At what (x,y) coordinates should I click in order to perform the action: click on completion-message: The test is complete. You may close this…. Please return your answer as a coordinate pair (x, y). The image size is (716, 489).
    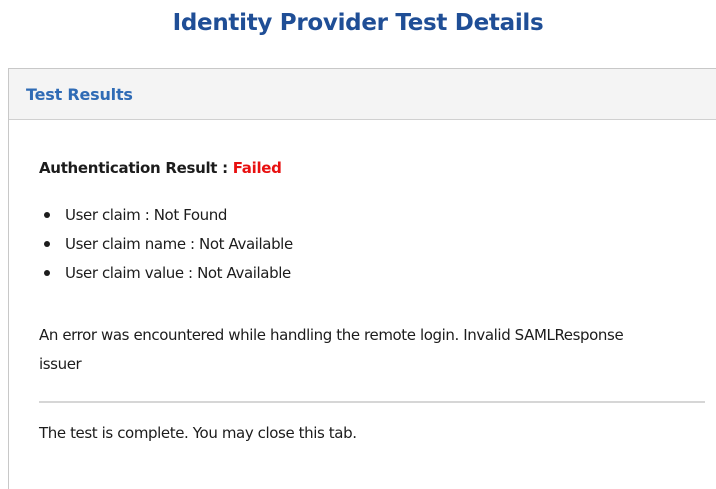
    Looking at the image, I should click on (198, 433).